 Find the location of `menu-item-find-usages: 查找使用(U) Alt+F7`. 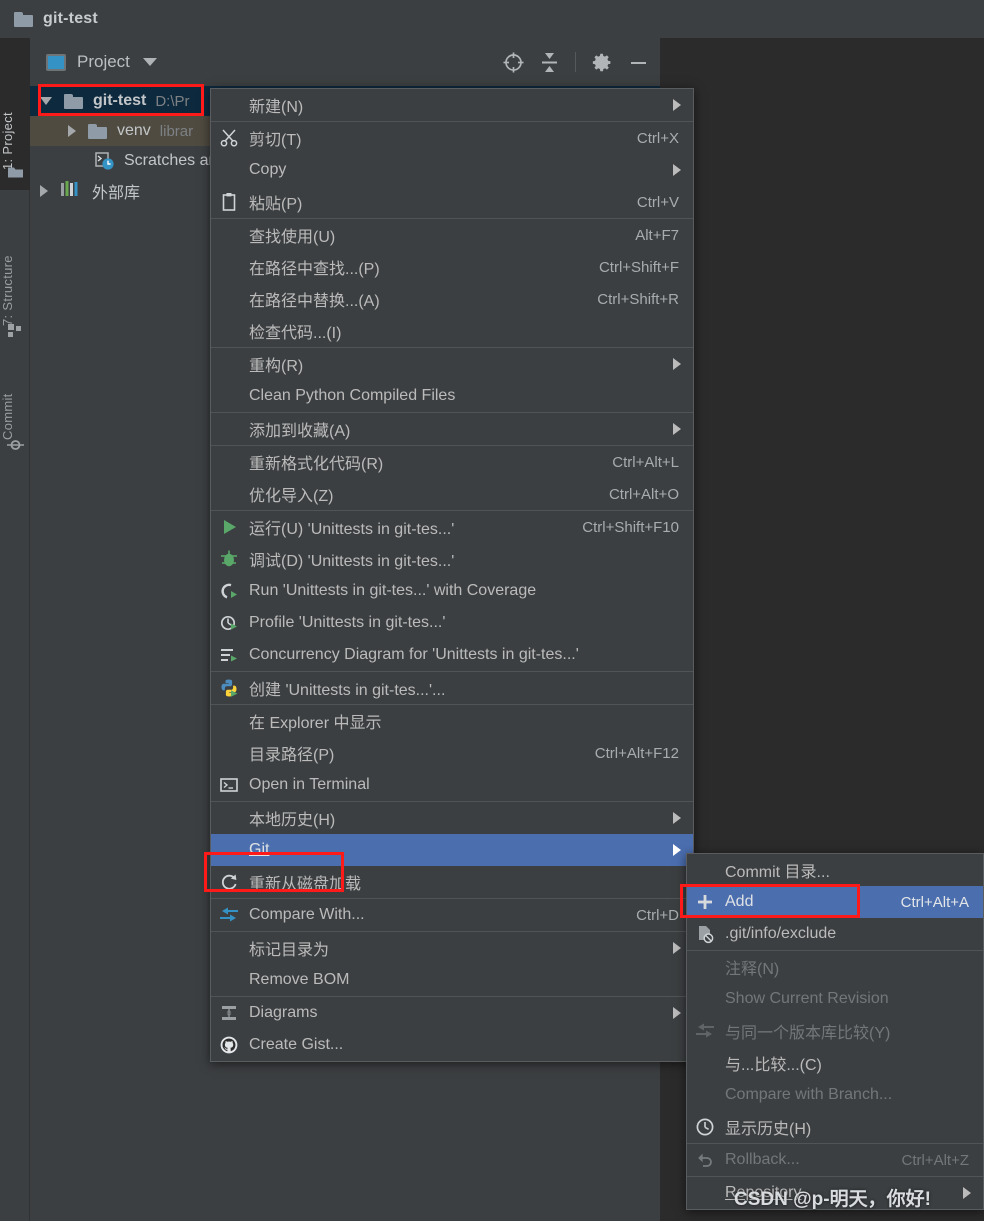

menu-item-find-usages: 查找使用(U) Alt+F7 is located at coordinates (452, 235).